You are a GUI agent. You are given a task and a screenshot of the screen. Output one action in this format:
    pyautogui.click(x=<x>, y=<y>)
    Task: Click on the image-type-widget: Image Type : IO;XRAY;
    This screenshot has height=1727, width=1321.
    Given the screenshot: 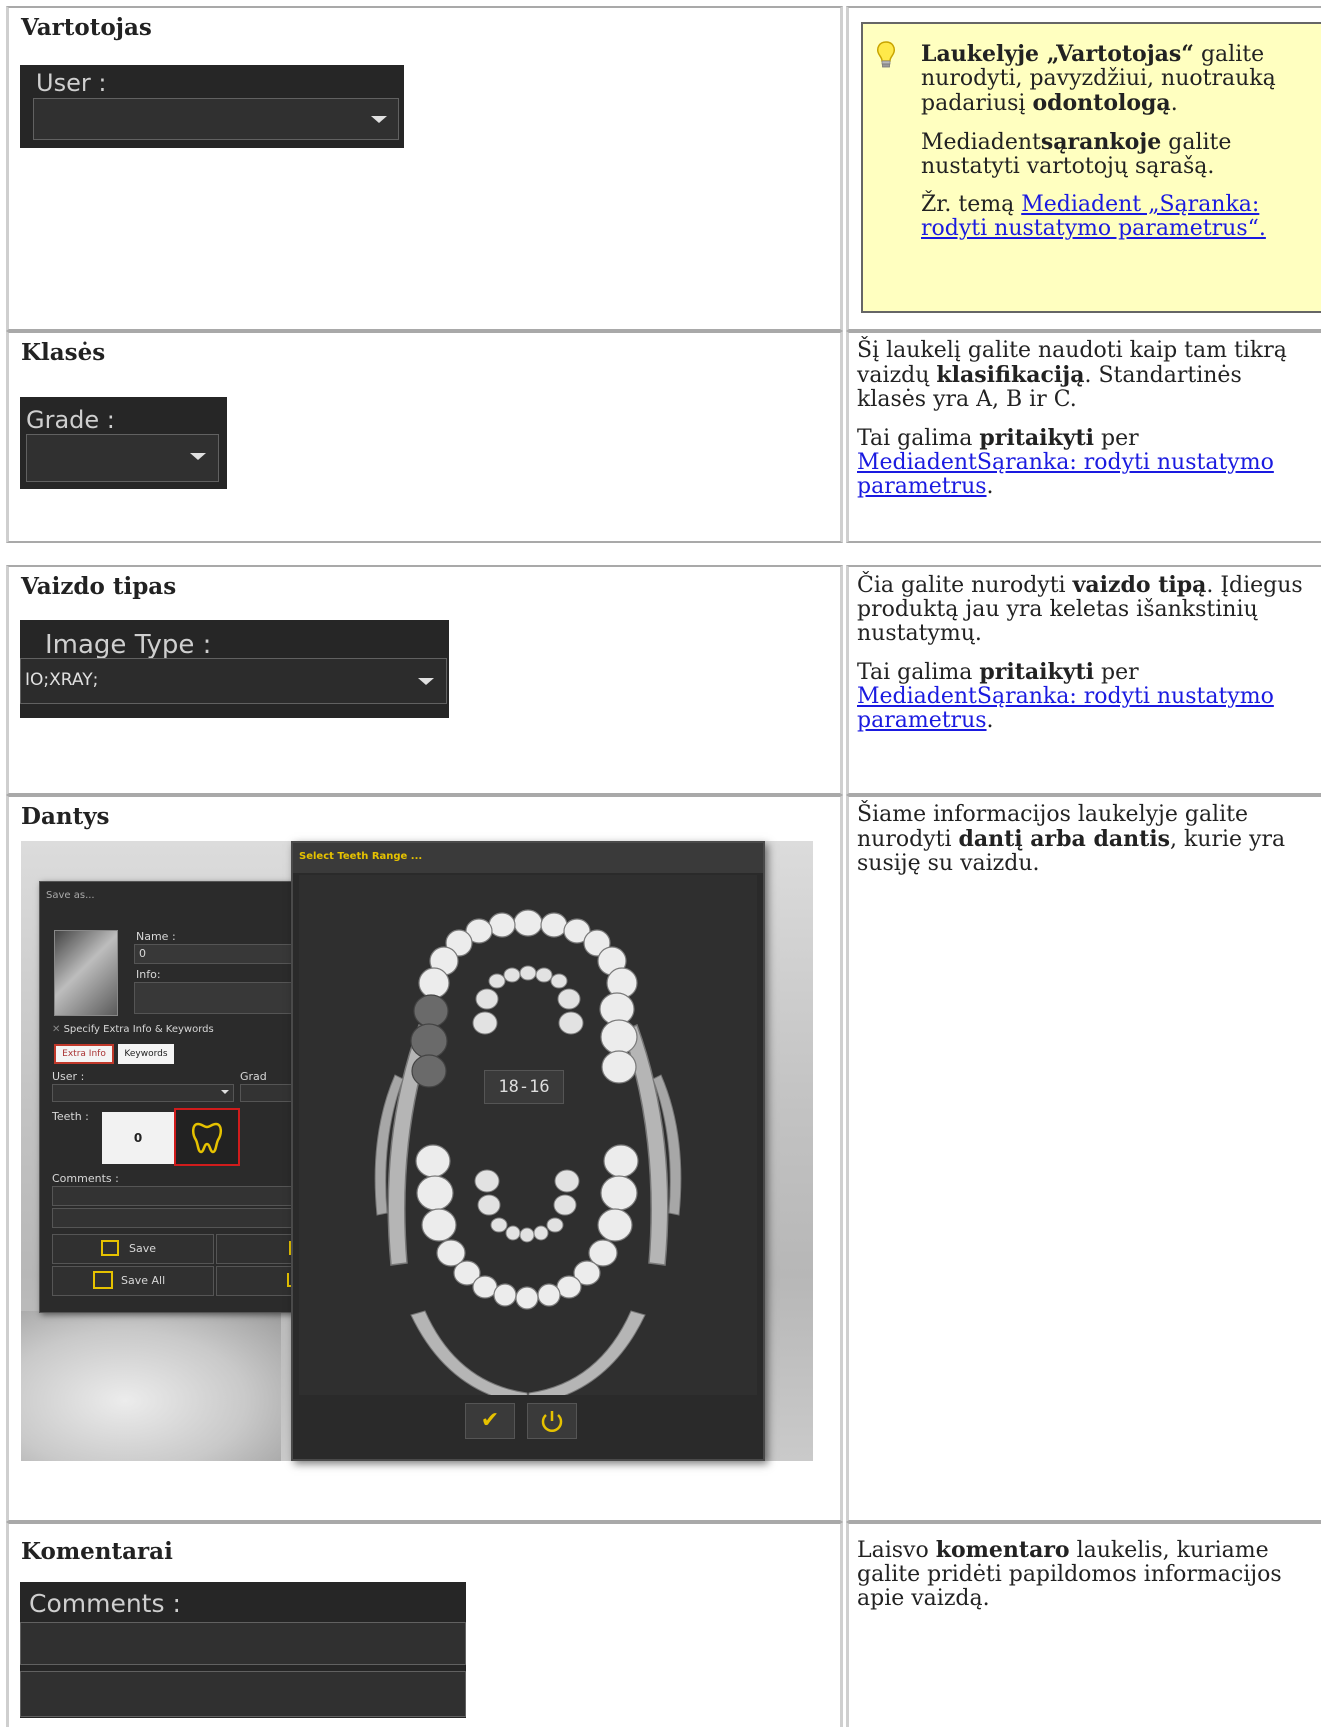 What is the action you would take?
    pyautogui.click(x=234, y=669)
    